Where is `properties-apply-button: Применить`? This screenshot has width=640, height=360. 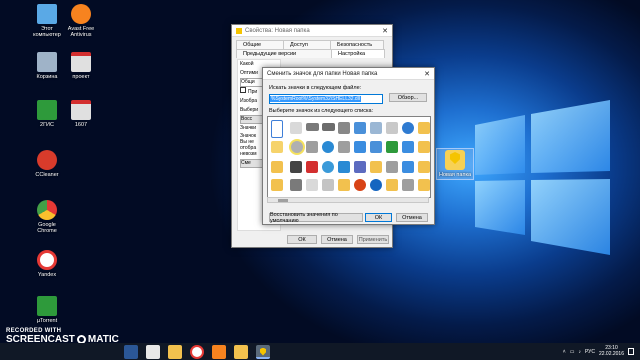 properties-apply-button: Применить is located at coordinates (373, 239).